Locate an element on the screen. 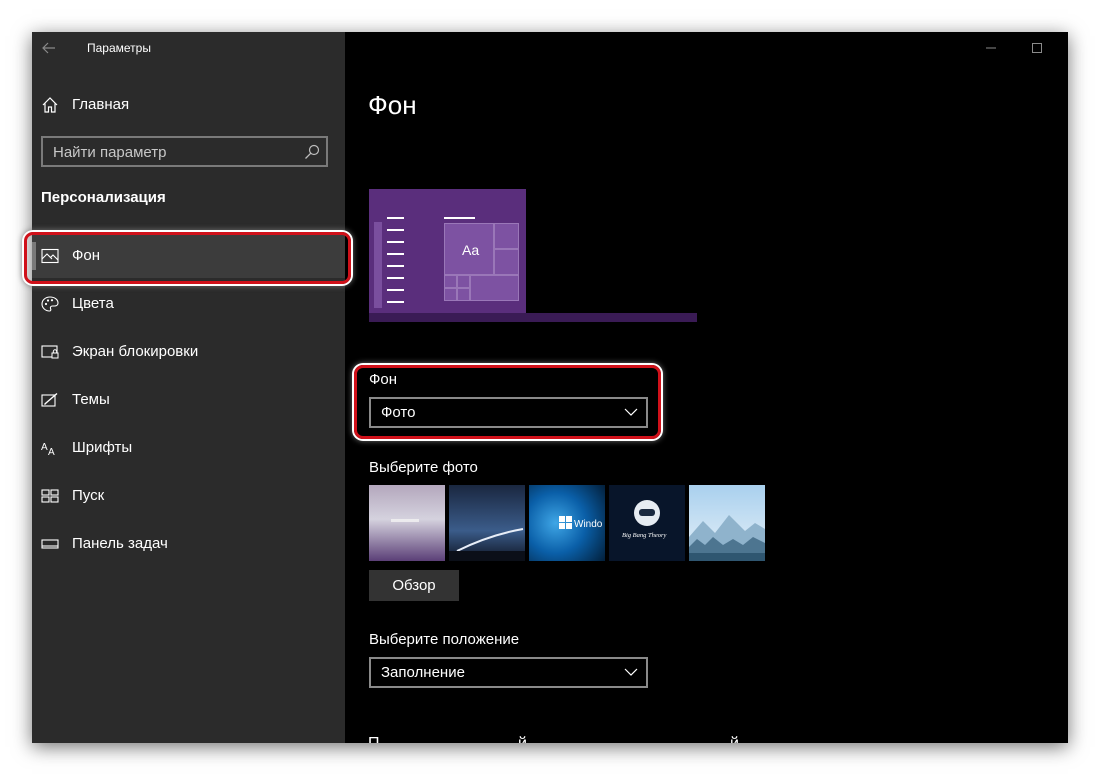 The height and width of the screenshot is (775, 1100). background-dropdown: Фото is located at coordinates (508, 412).